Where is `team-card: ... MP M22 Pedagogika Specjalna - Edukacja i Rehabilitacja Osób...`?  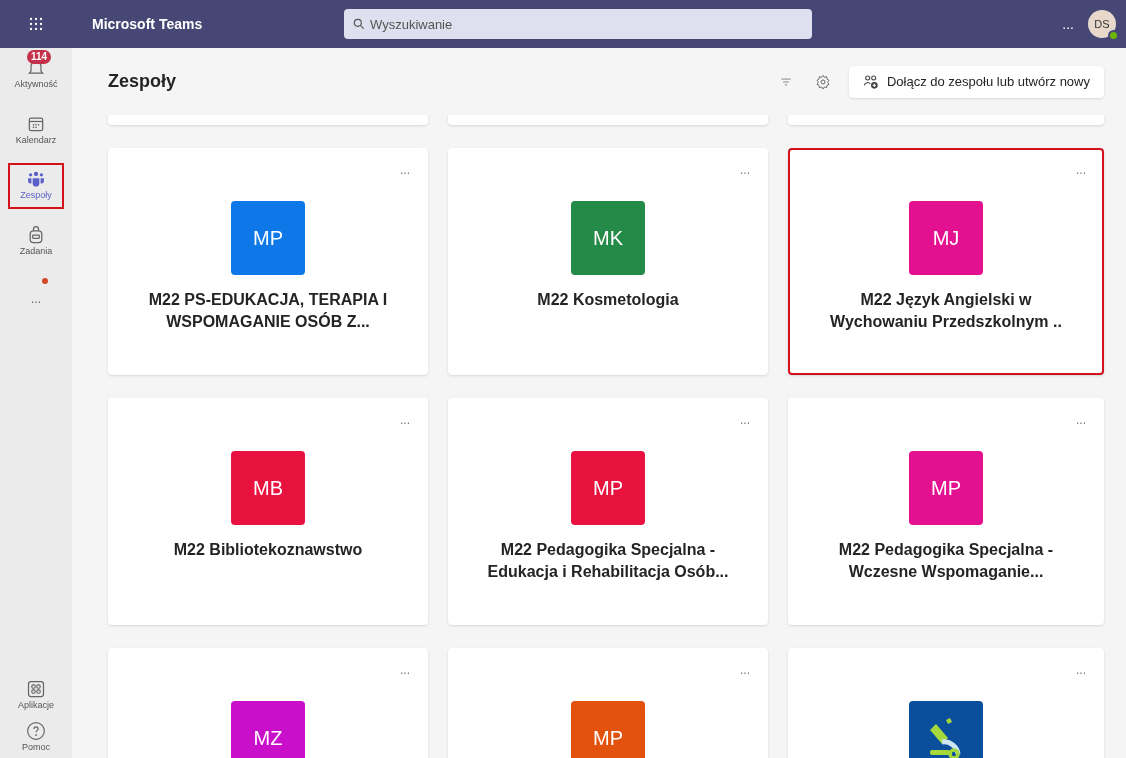
team-card: ... MP M22 Pedagogika Specjalna - Edukacja i Rehabilitacja Osób... is located at coordinates (608, 511).